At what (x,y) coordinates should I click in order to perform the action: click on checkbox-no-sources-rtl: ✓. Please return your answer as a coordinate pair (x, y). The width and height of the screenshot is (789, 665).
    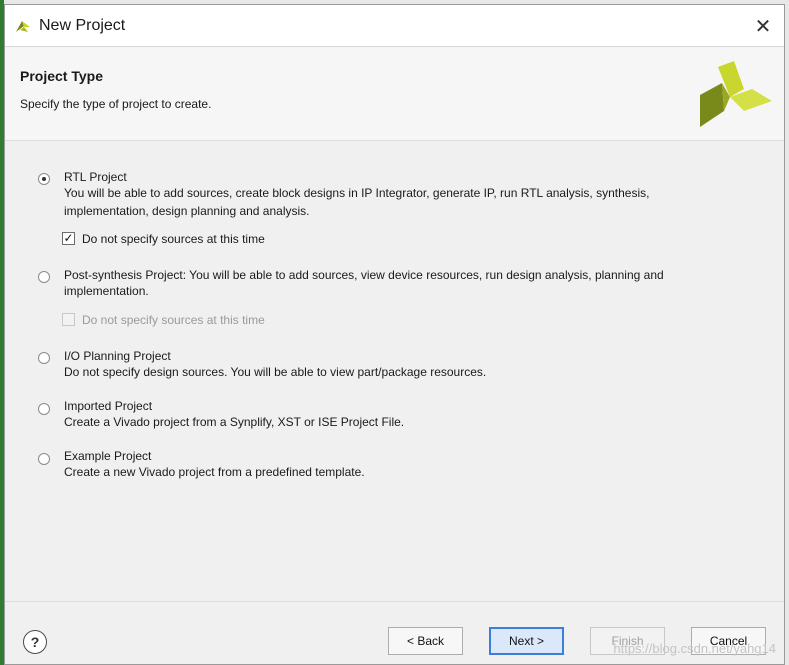
    Looking at the image, I should click on (68, 238).